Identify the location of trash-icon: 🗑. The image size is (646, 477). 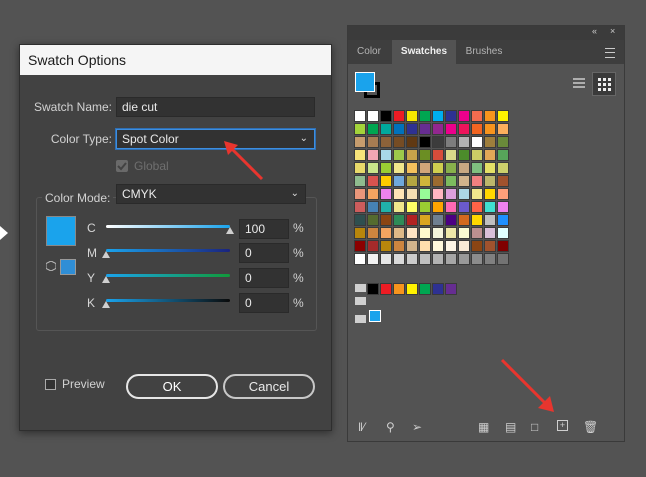
(590, 427).